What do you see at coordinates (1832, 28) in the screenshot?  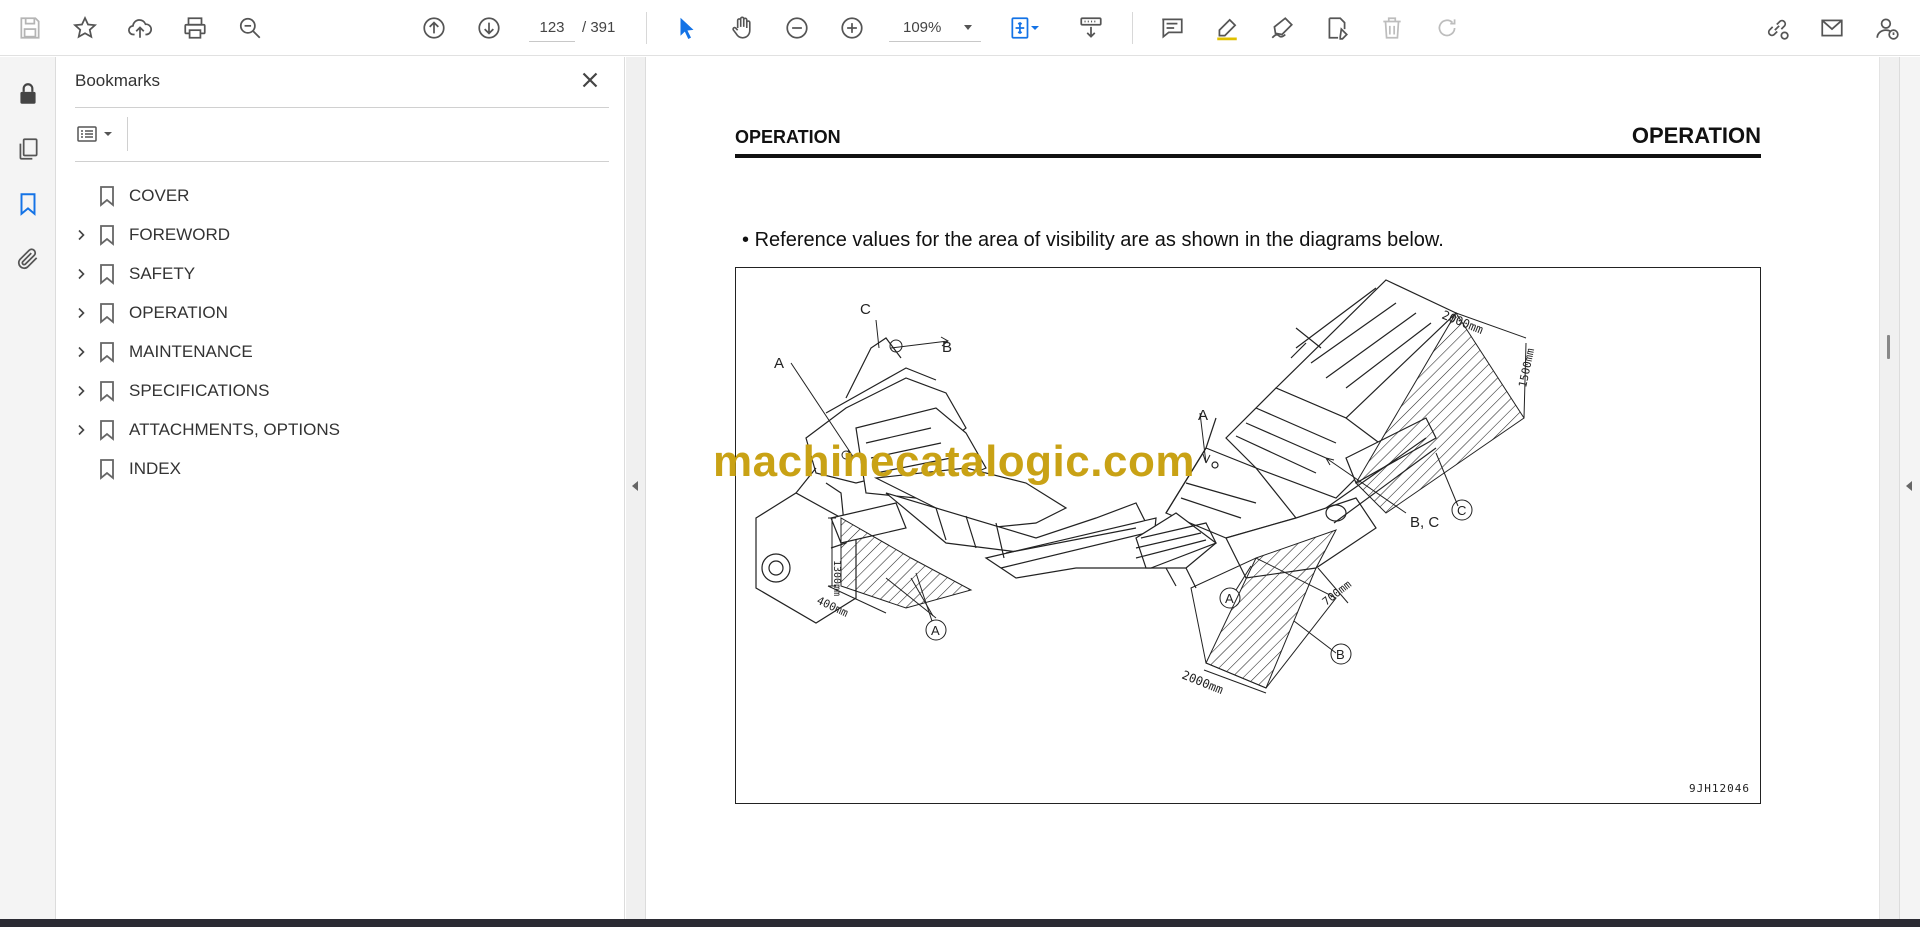 I see `mail-icon` at bounding box center [1832, 28].